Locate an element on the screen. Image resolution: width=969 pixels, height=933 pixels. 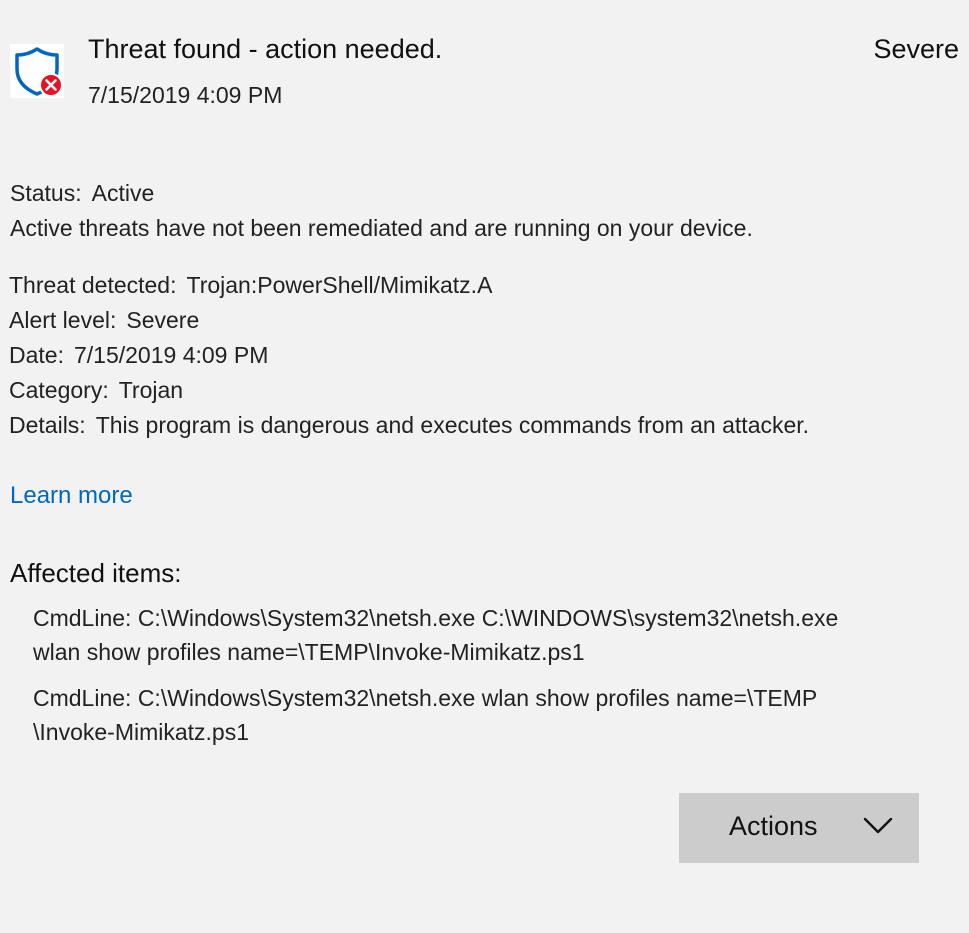
status-row: Status: Active is located at coordinates (381, 193).